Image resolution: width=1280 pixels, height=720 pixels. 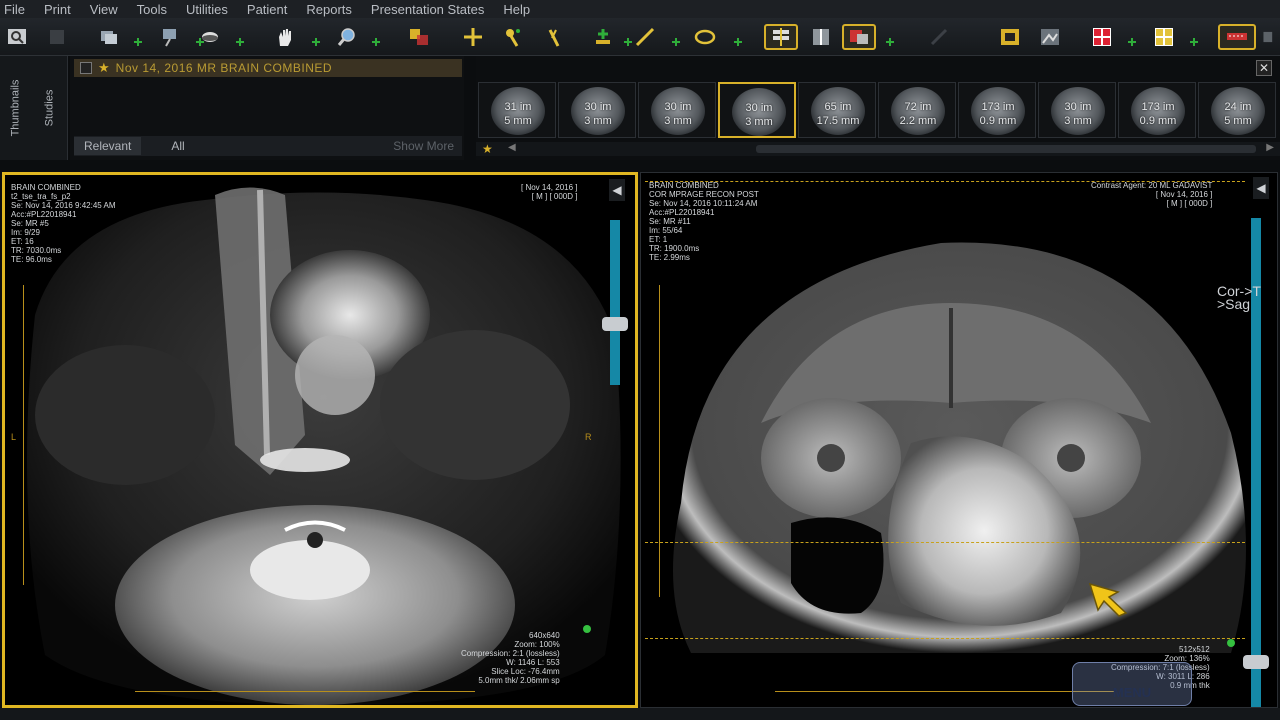 I want to click on menu-view: View, so click(x=104, y=9).